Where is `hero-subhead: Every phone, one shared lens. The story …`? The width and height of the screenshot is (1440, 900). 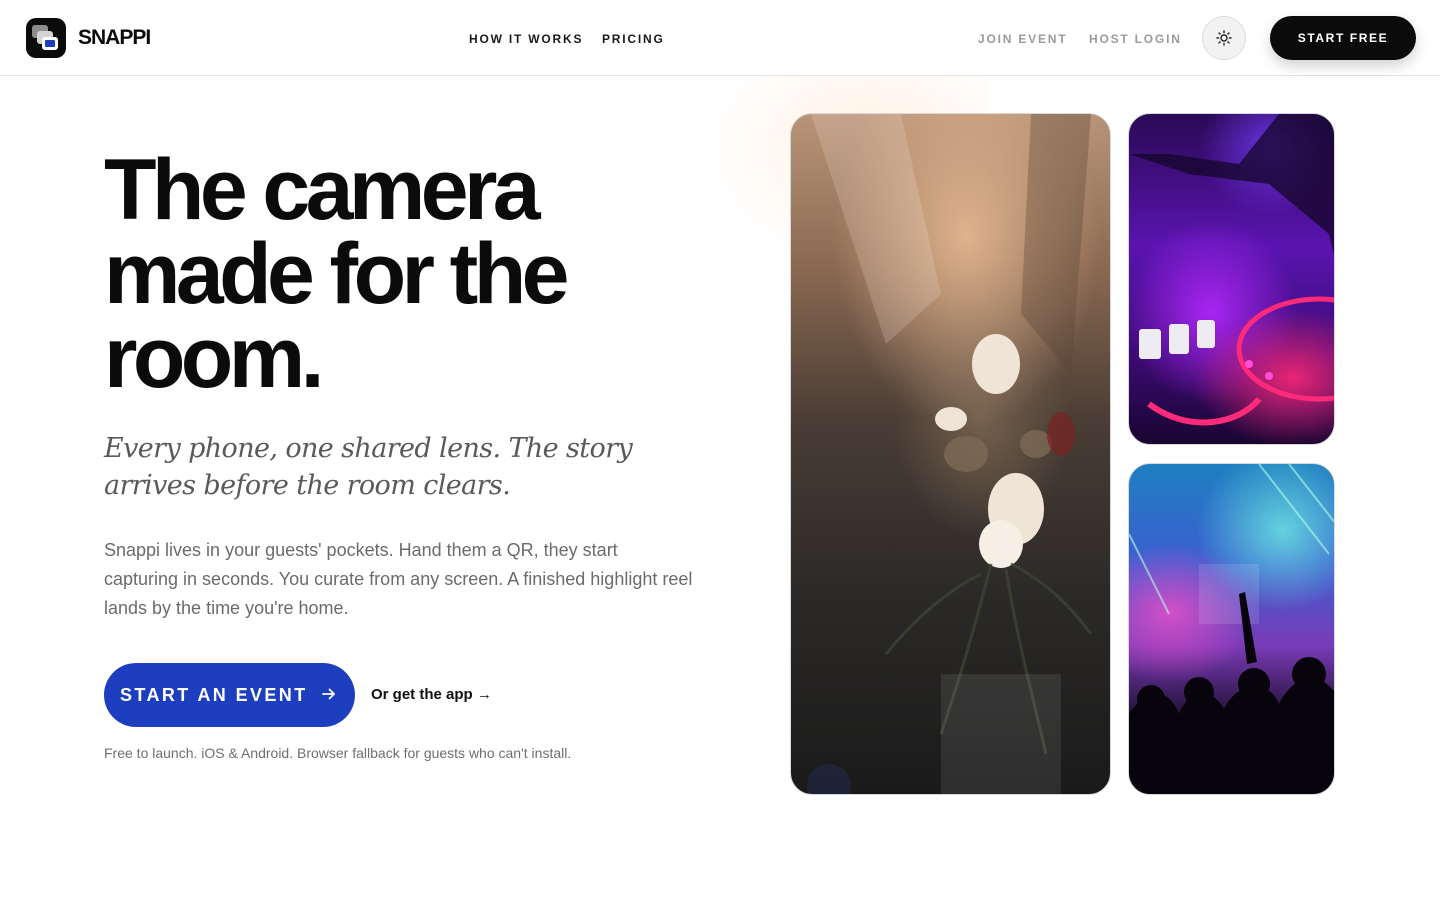 hero-subhead: Every phone, one shared lens. The story … is located at coordinates (368, 467).